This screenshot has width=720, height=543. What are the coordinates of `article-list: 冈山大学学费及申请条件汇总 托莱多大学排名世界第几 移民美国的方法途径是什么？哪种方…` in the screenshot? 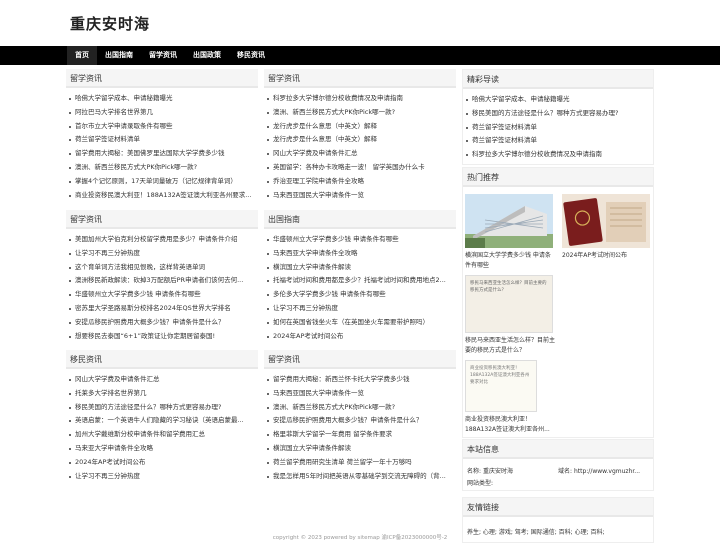 It's located at (162, 428).